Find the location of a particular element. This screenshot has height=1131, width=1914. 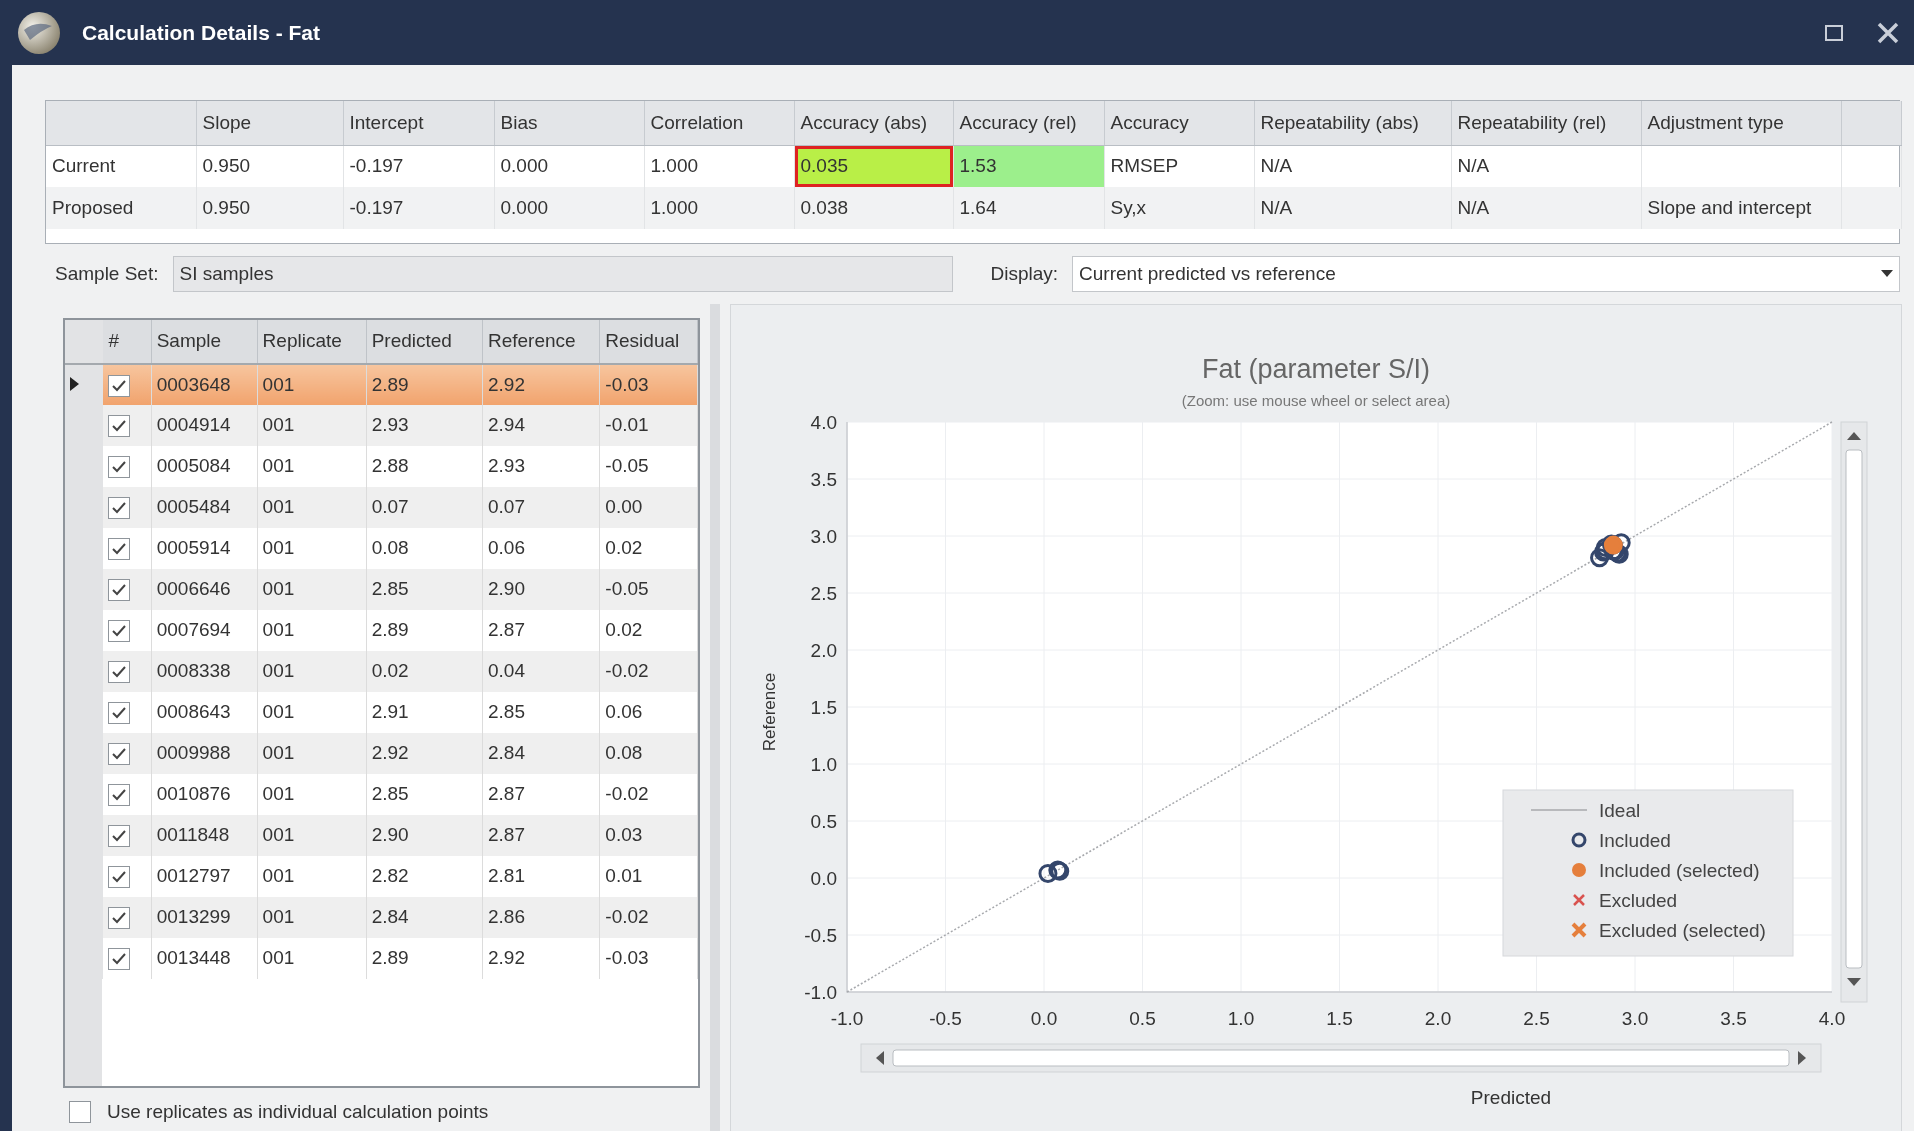

table-cell: 0013448 is located at coordinates (204, 958).